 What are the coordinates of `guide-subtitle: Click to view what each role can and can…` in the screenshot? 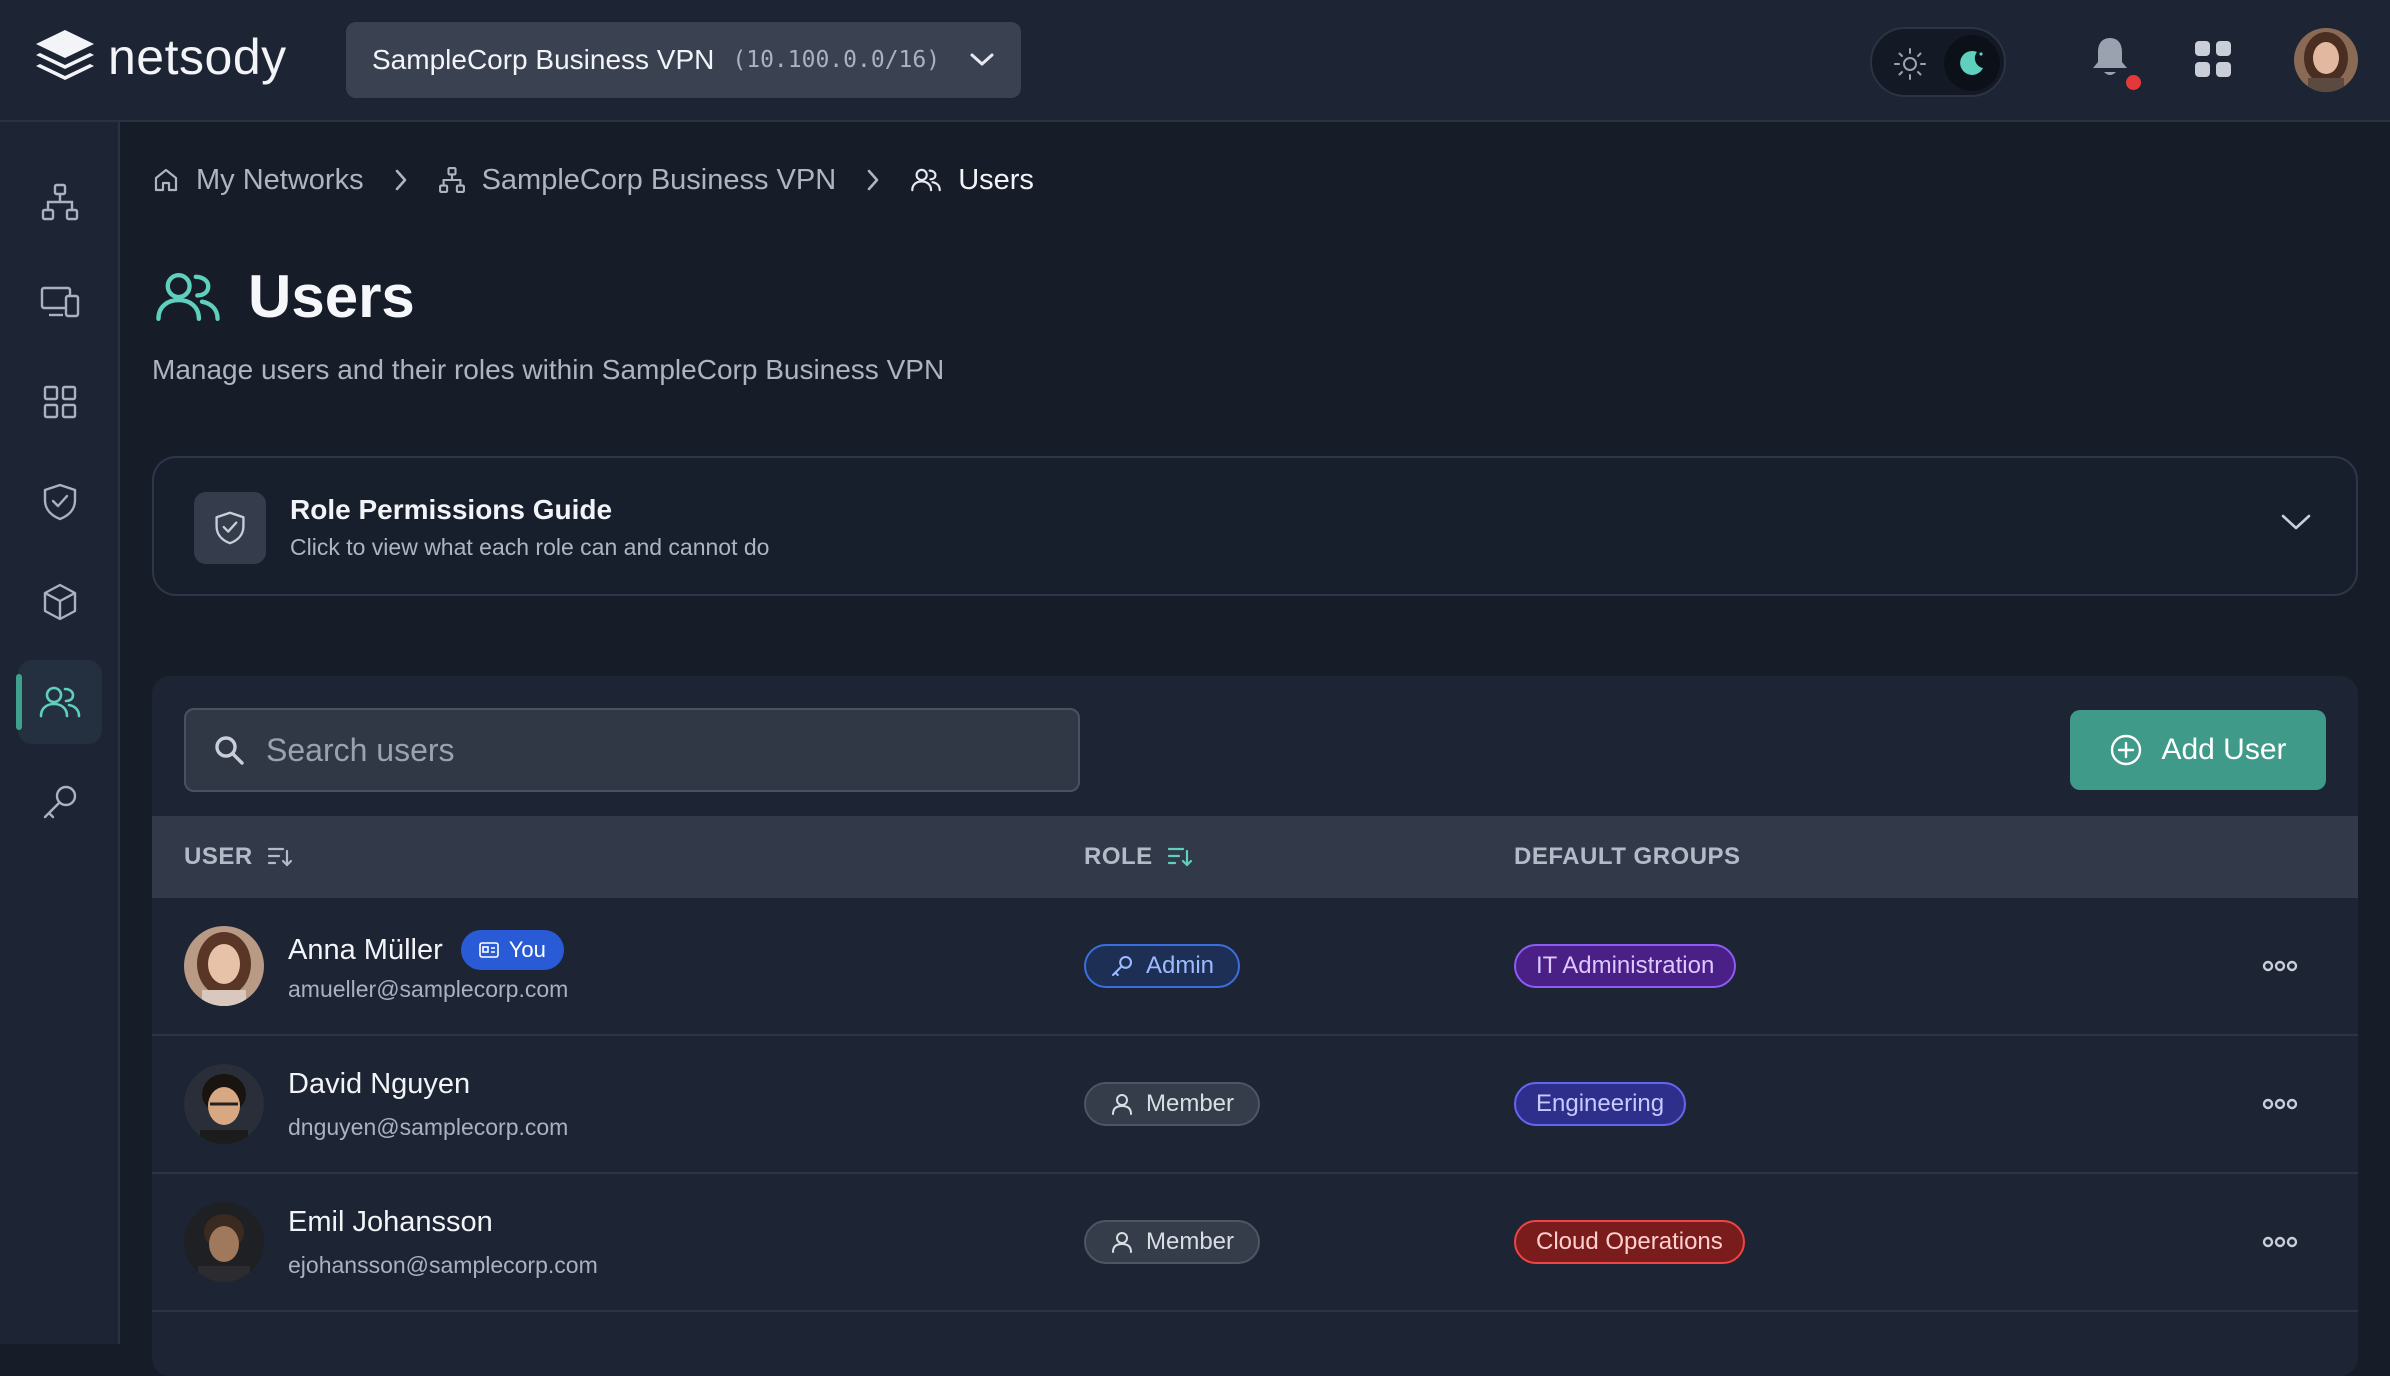 It's located at (530, 547).